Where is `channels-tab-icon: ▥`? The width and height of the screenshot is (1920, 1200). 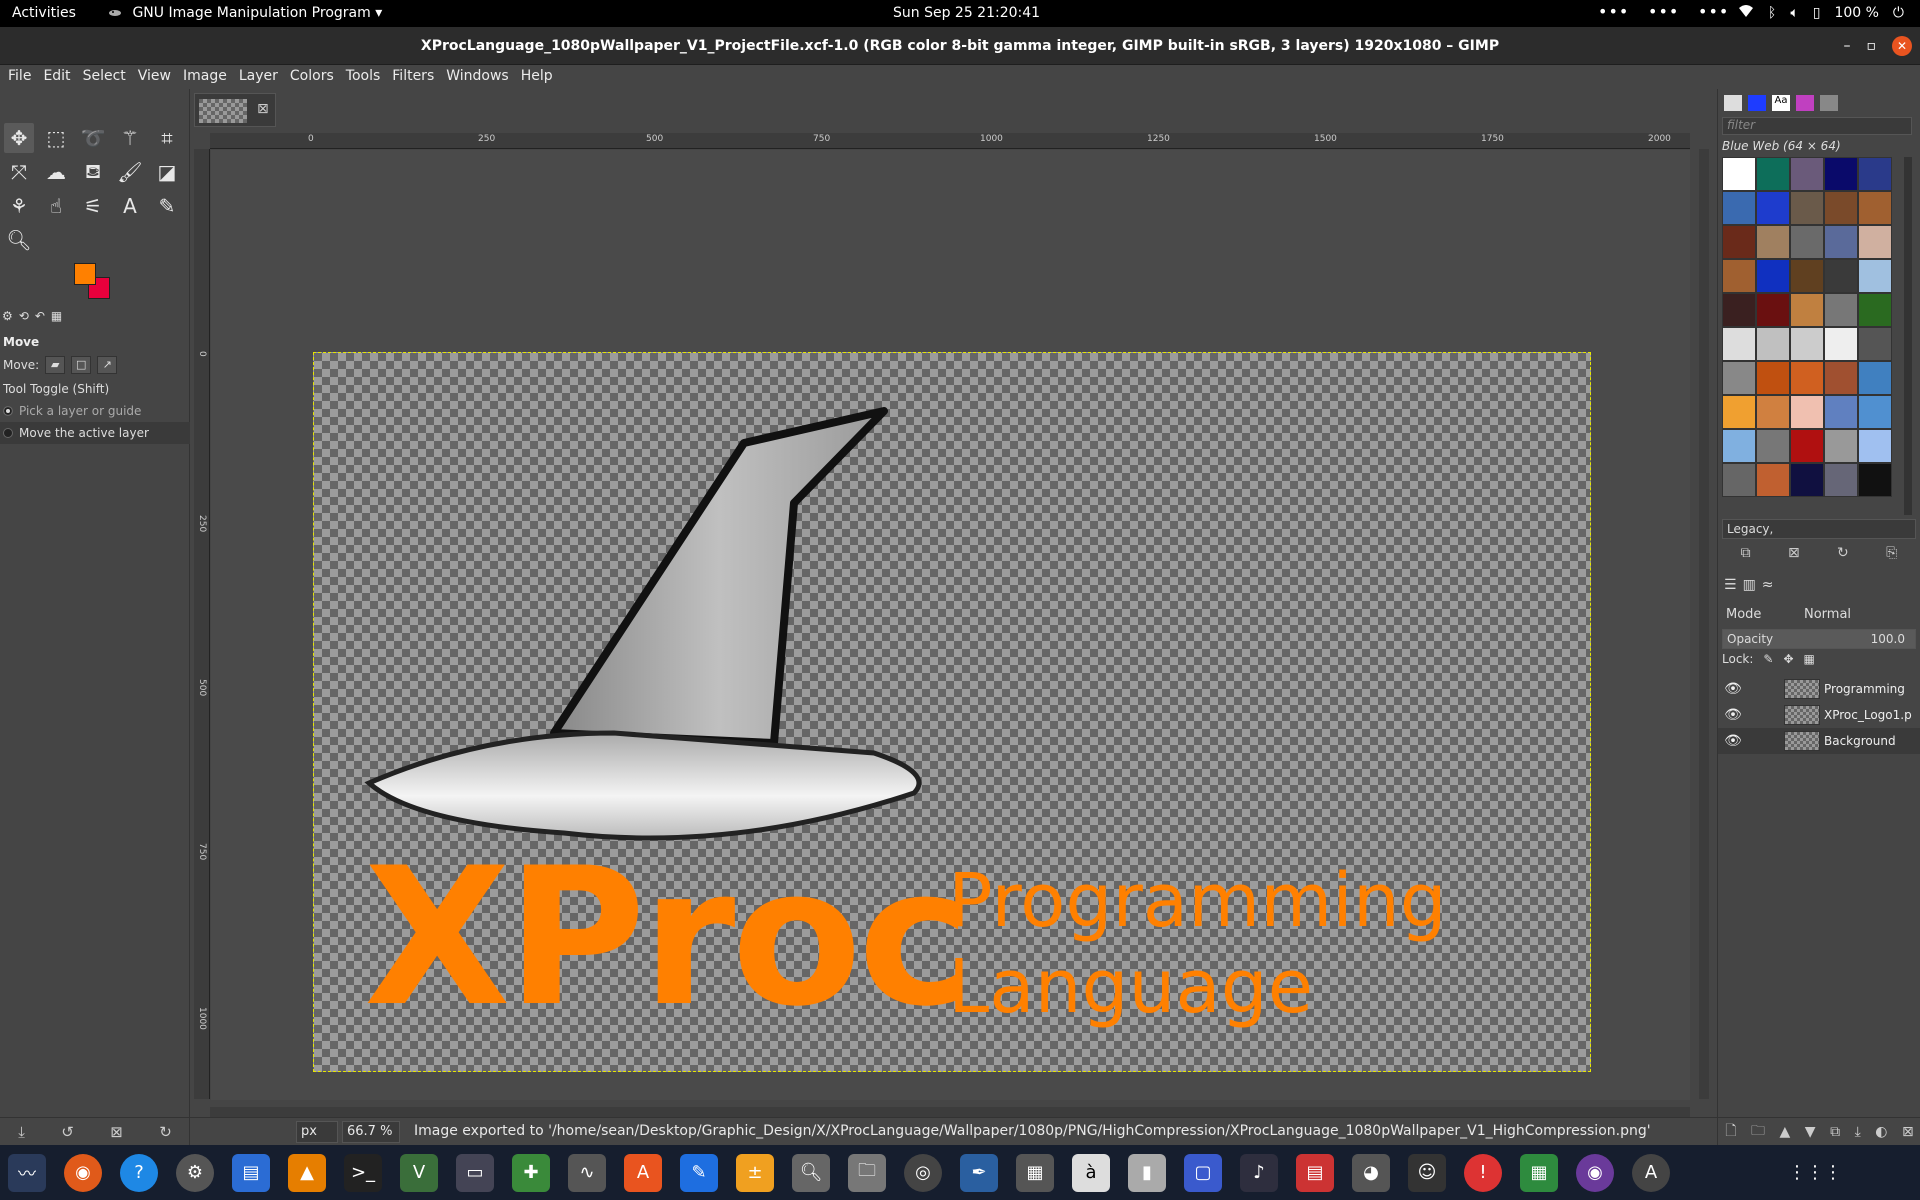 channels-tab-icon: ▥ is located at coordinates (1749, 585).